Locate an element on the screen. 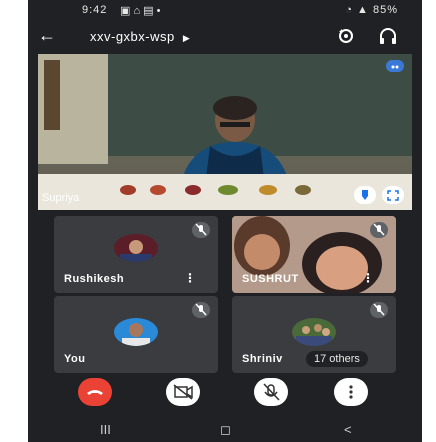  camera-toggle-button is located at coordinates (183, 392).